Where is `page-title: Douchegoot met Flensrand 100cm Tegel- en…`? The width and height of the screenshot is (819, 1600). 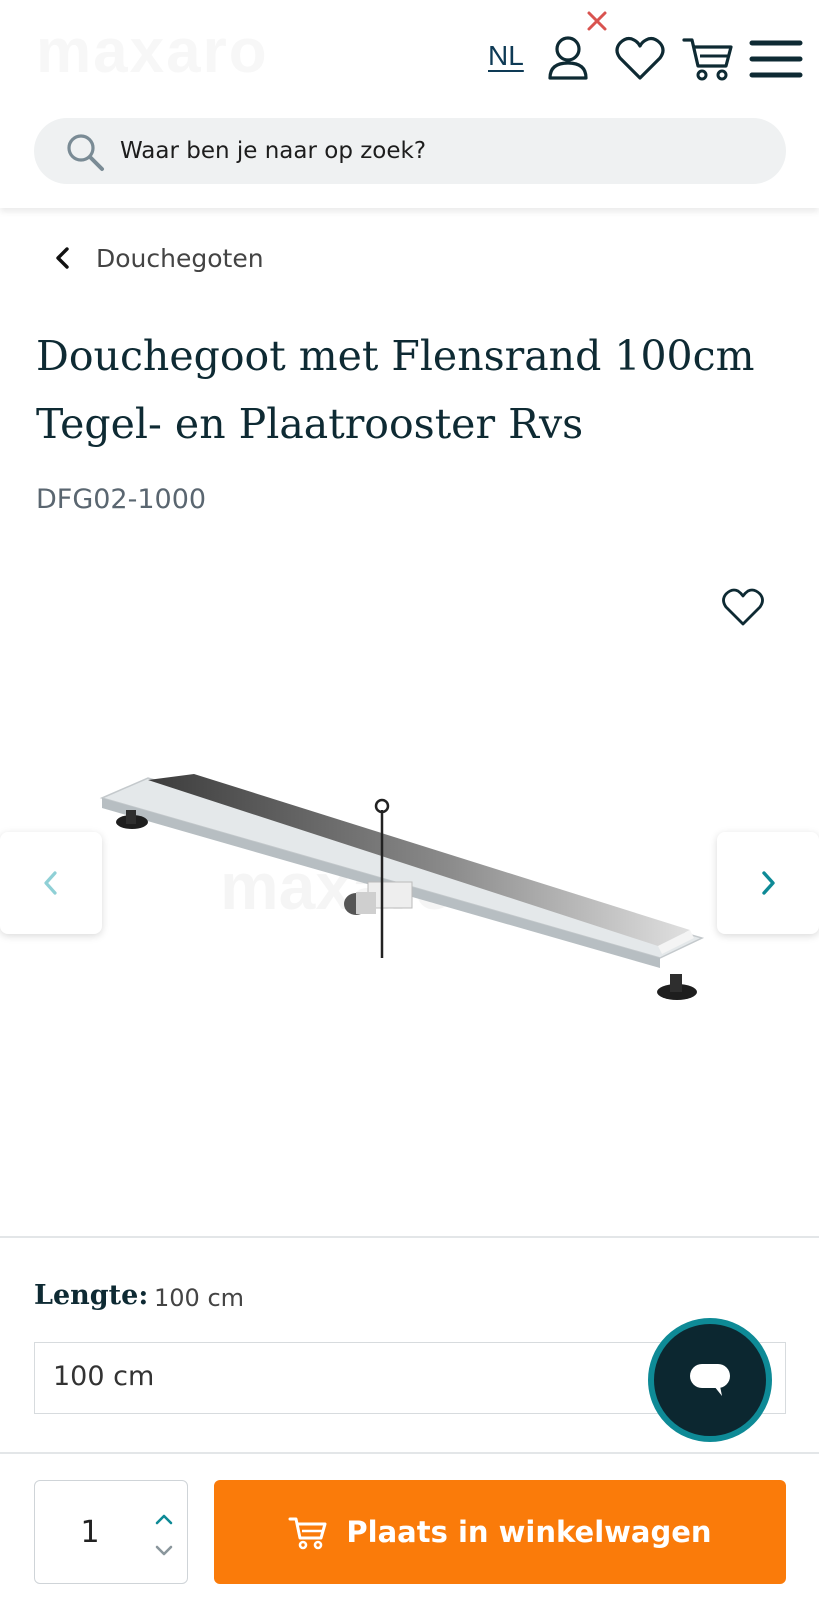 page-title: Douchegoot met Flensrand 100cm Tegel- en… is located at coordinates (395, 390).